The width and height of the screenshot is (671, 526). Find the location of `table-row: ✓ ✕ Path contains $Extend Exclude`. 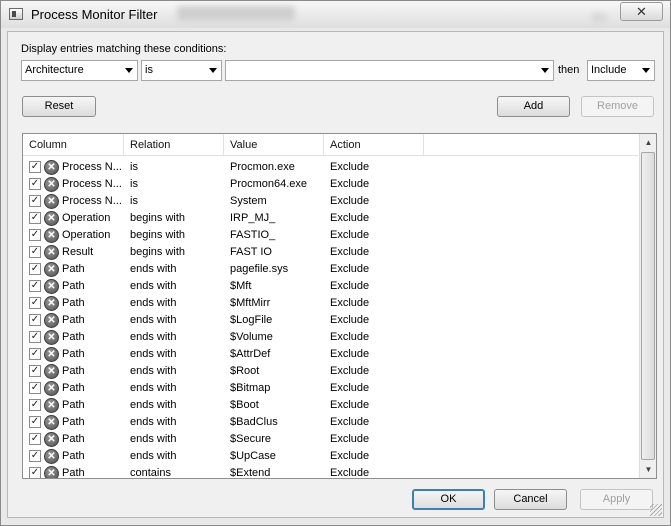

table-row: ✓ ✕ Path contains $Extend Exclude is located at coordinates (330, 472).